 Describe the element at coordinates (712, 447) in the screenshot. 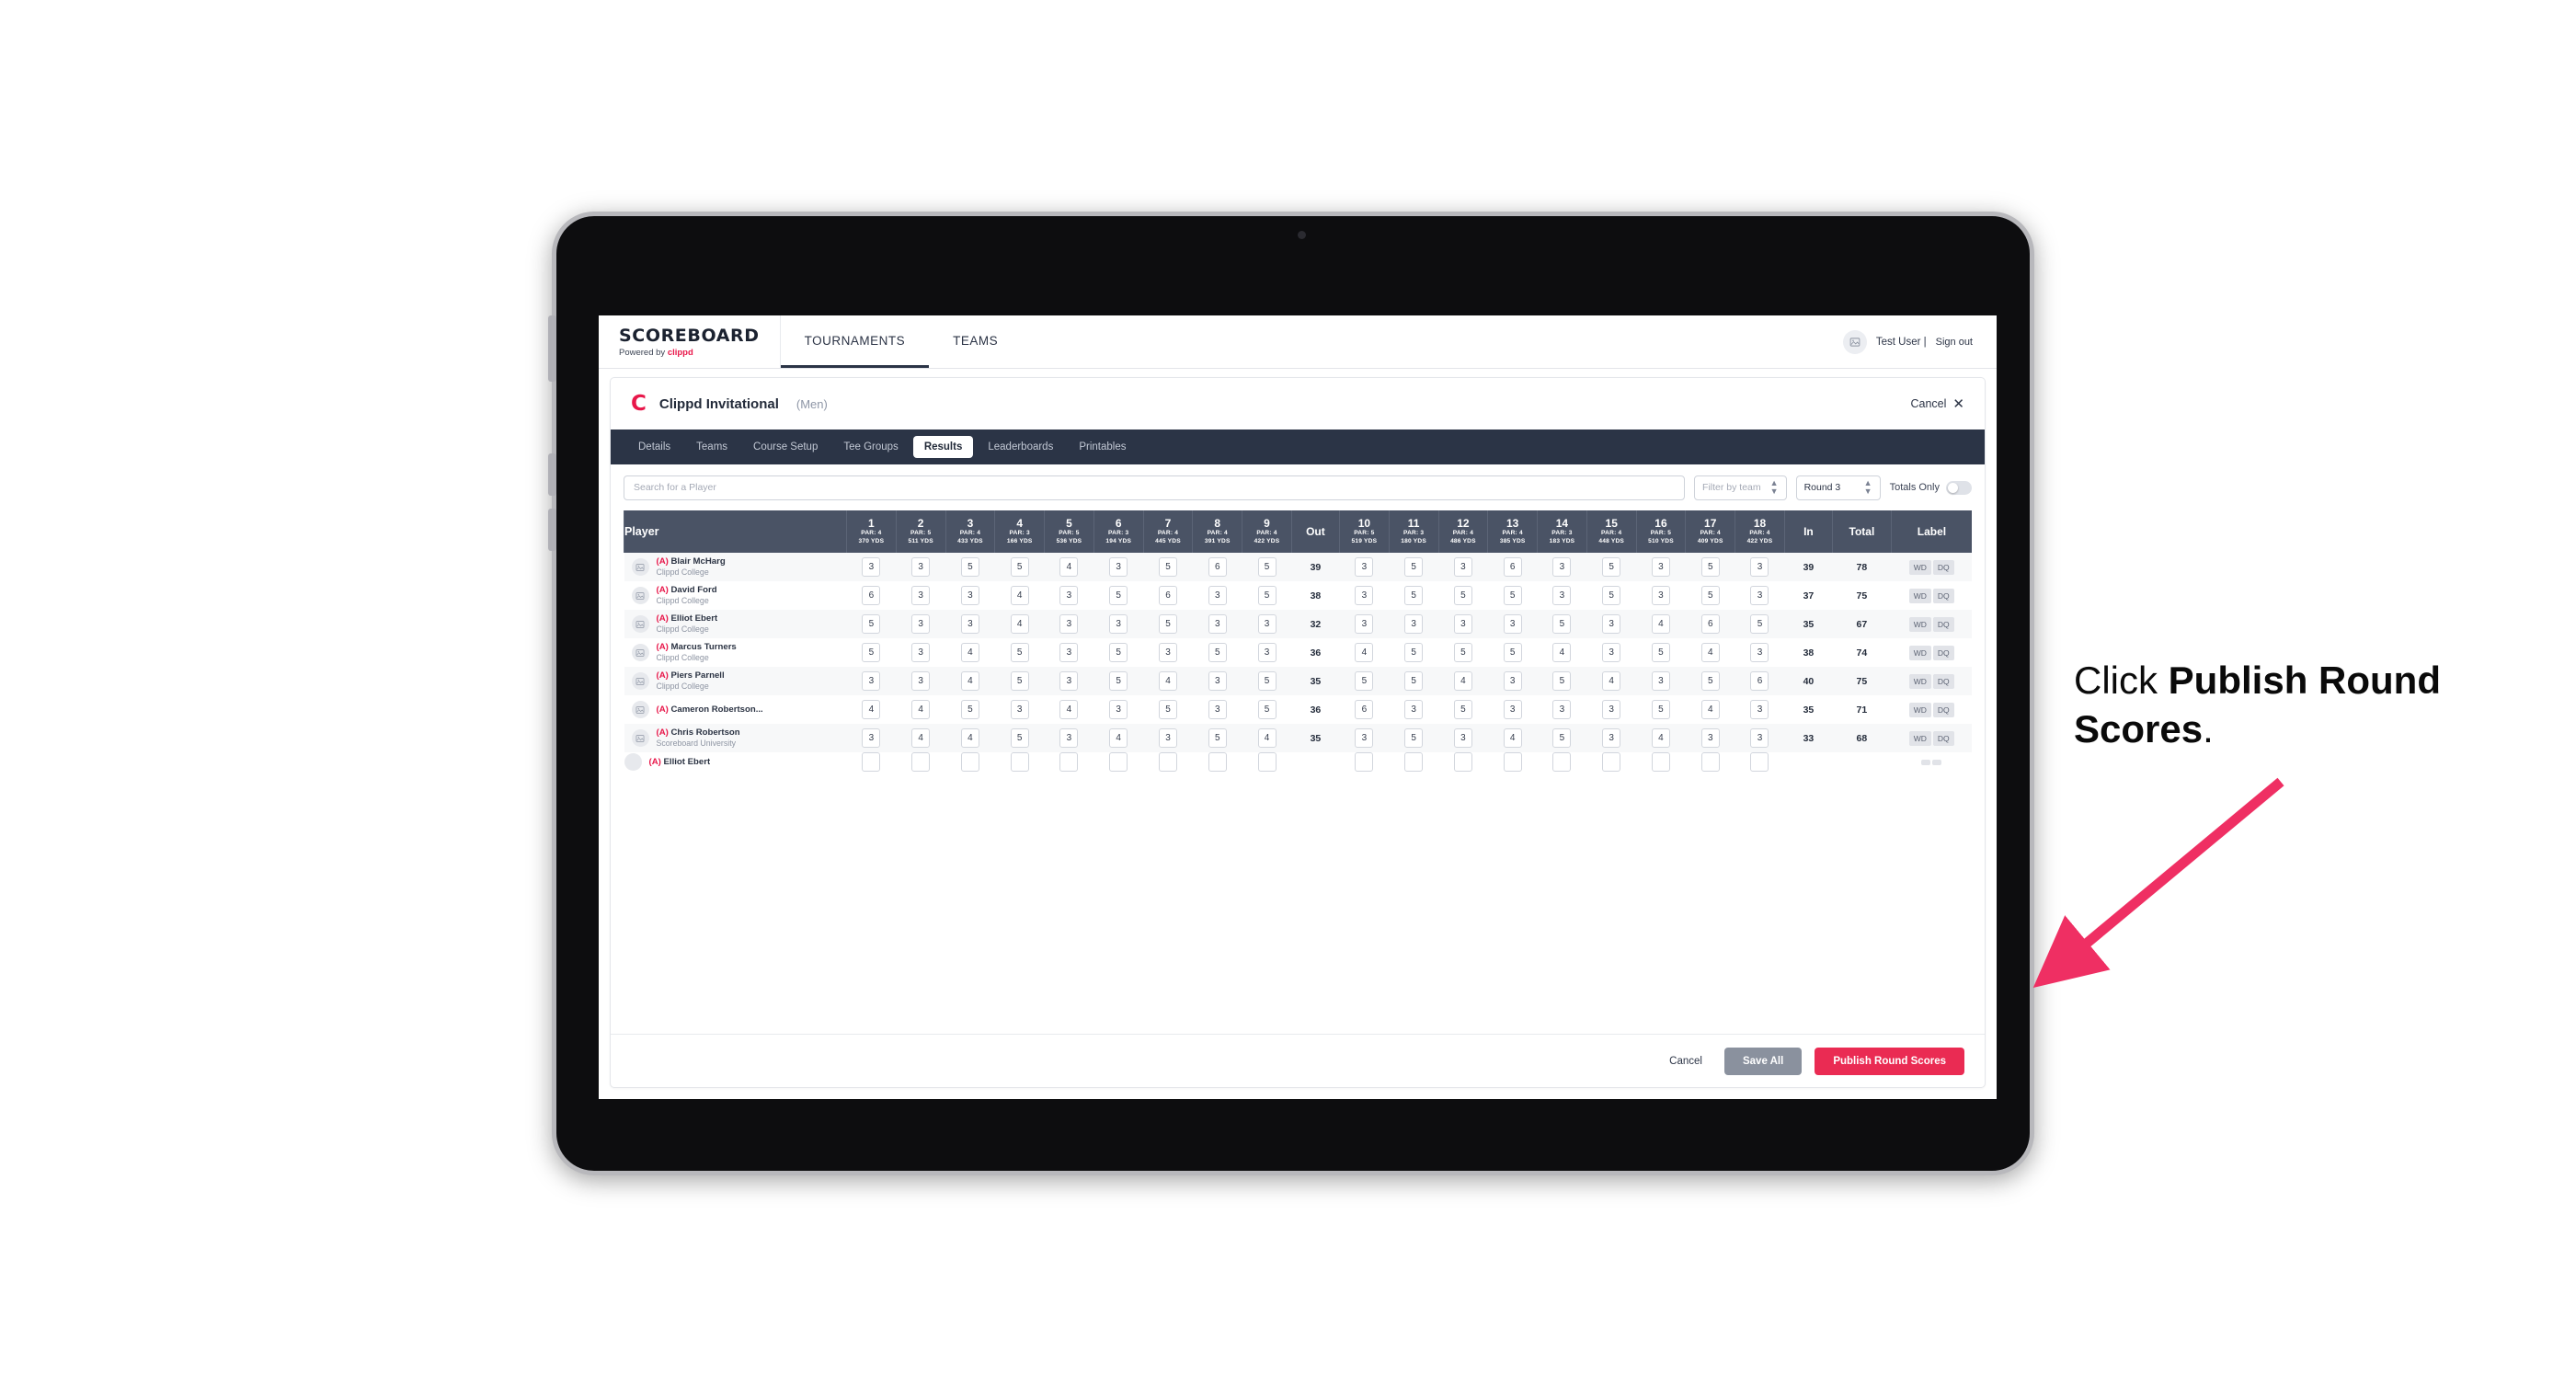

I see `tab-teams: Teams` at that location.